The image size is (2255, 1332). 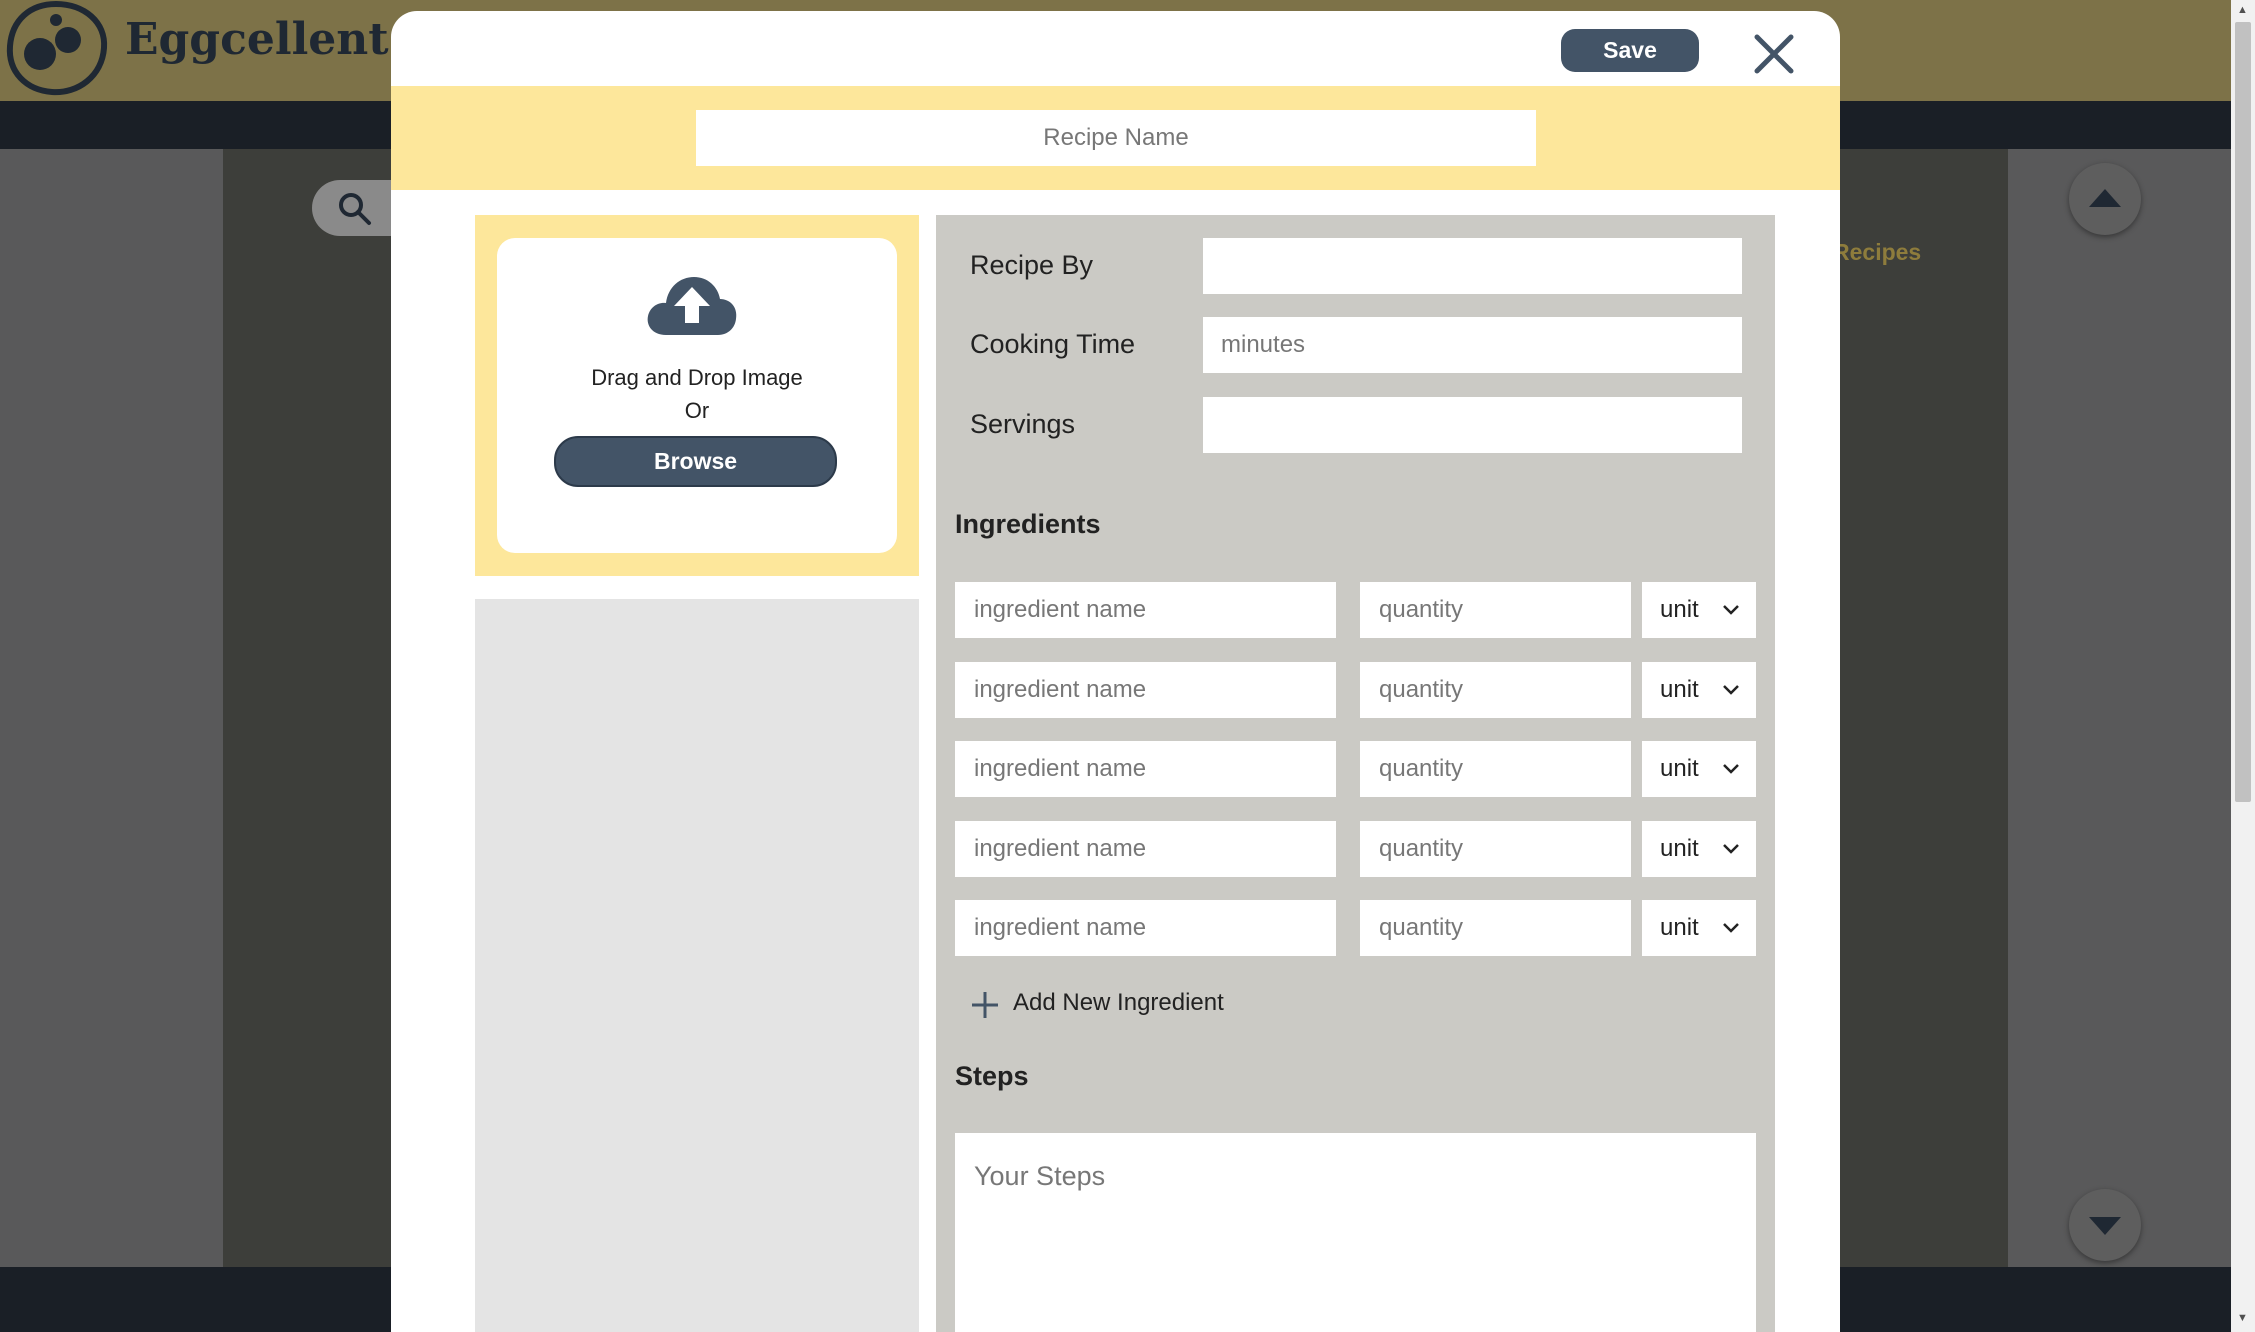 I want to click on steps-heading: Steps, so click(x=992, y=1076).